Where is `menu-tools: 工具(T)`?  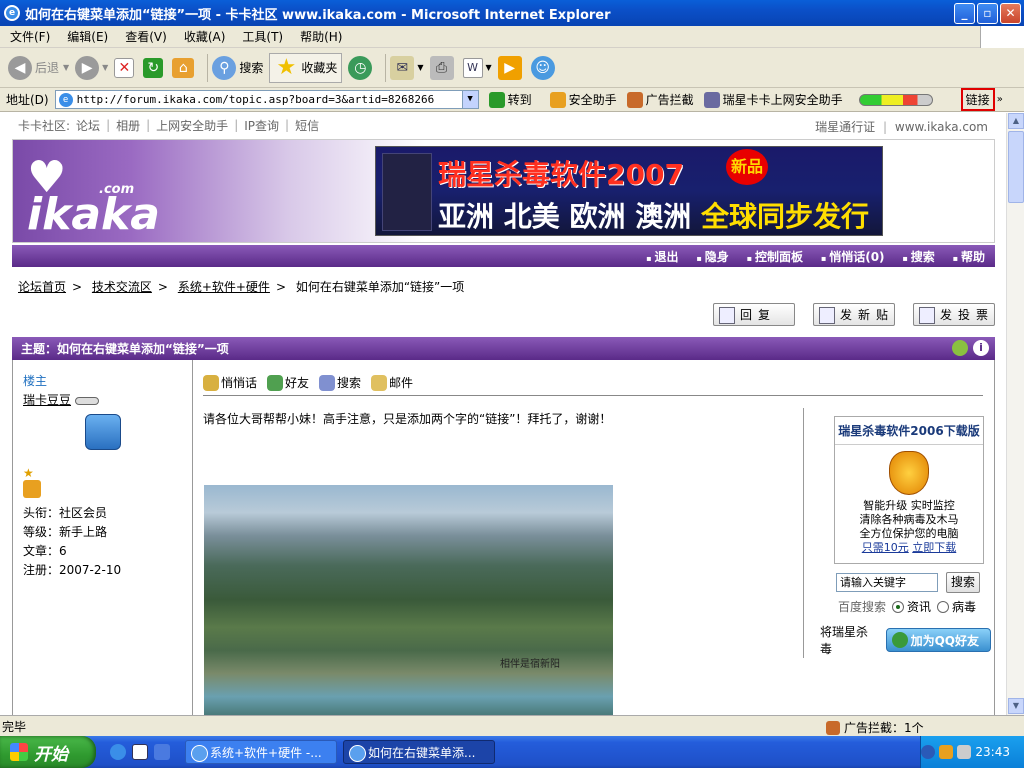 menu-tools: 工具(T) is located at coordinates (262, 36).